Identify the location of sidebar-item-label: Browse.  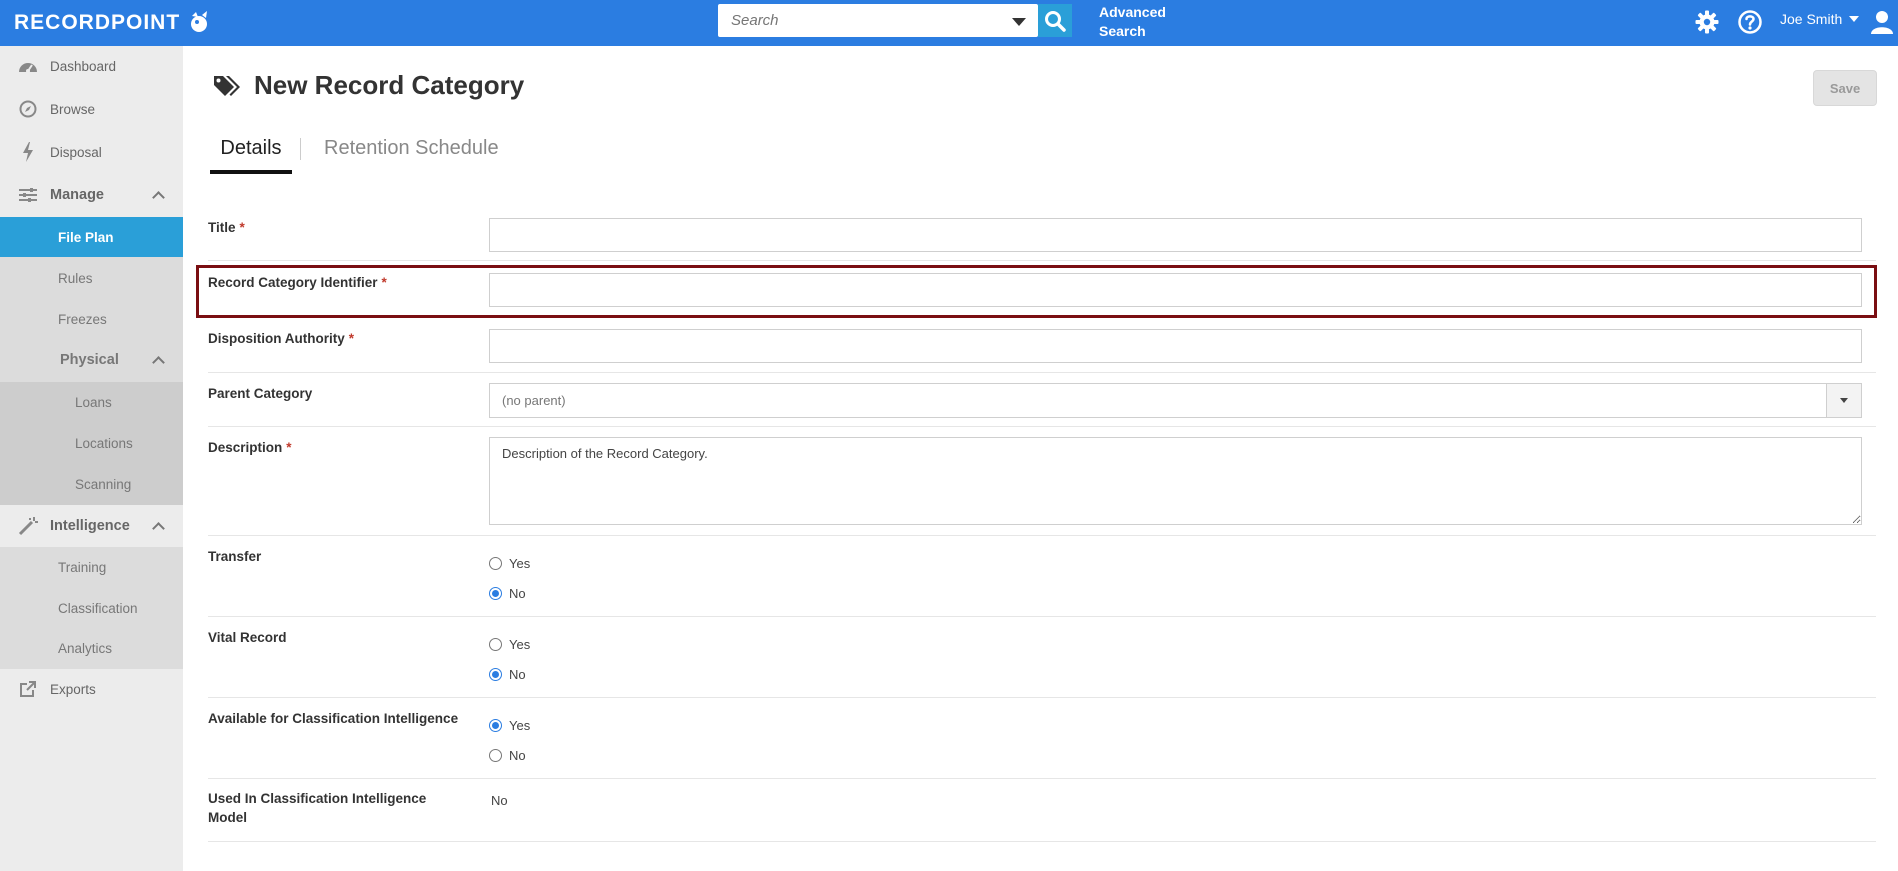
(73, 109).